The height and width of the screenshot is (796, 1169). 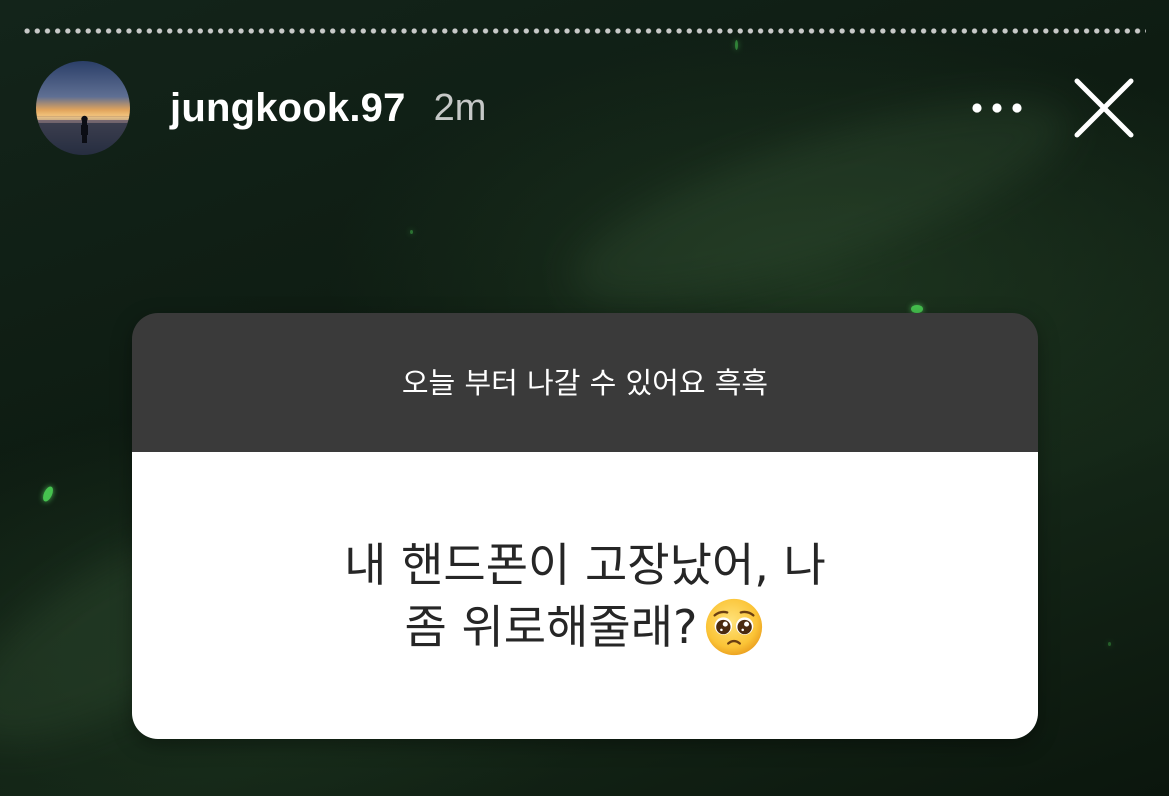 I want to click on more-options-button, so click(x=997, y=108).